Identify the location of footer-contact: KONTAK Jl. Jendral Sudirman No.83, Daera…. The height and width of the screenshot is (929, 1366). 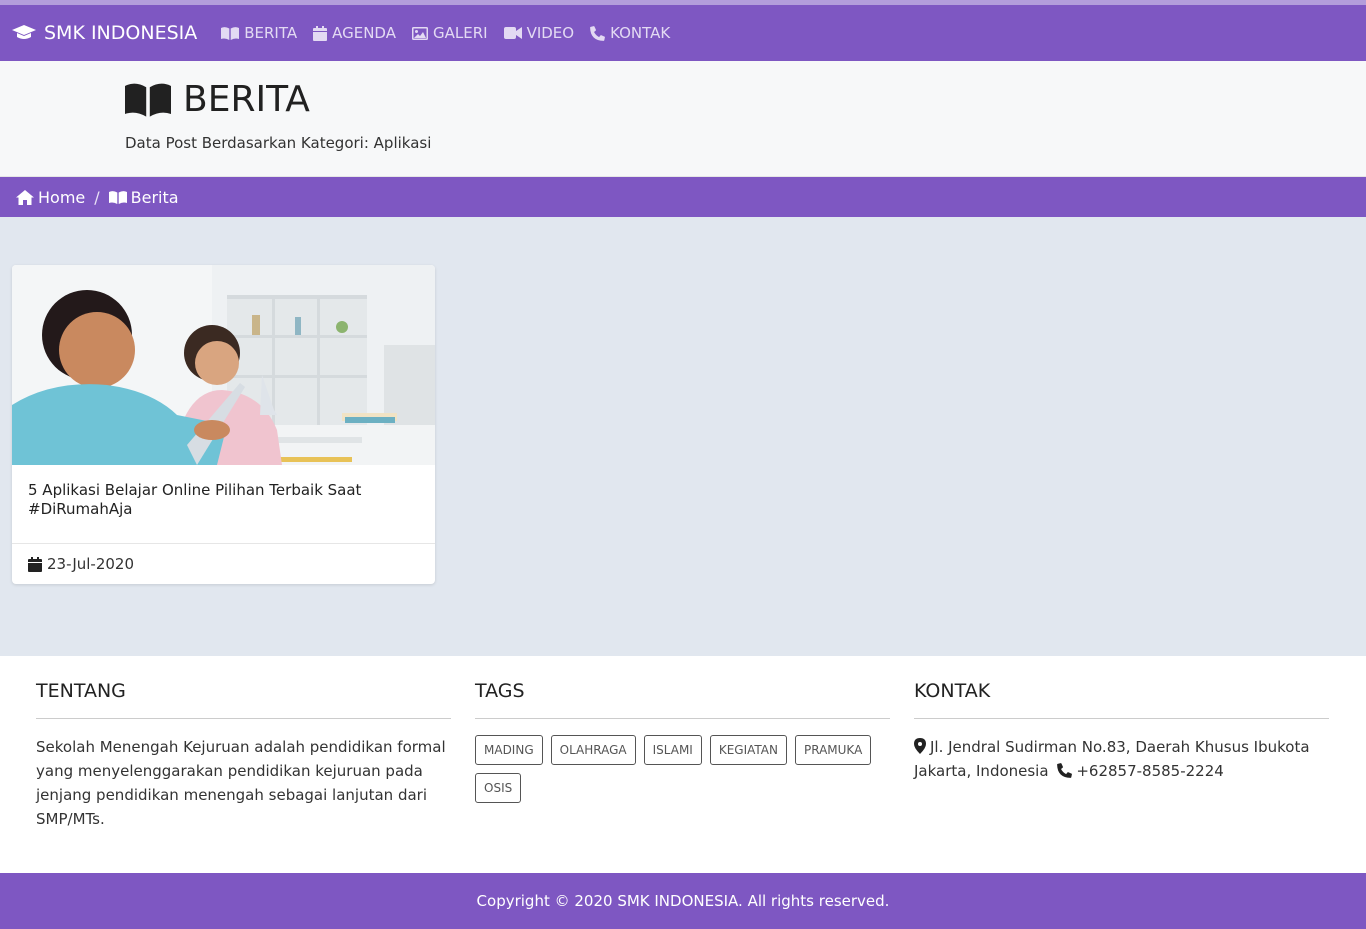
(1121, 776).